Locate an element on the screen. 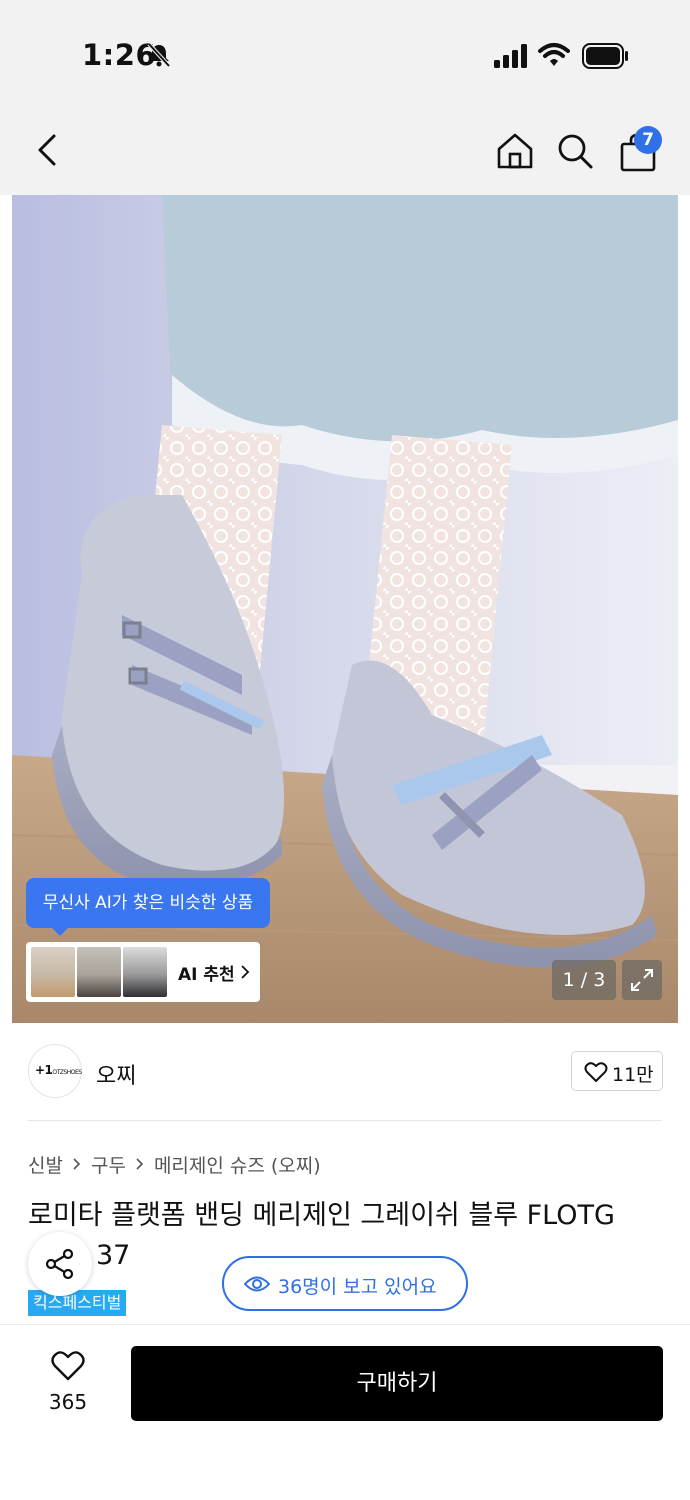 This screenshot has height=1500, width=690. viewers-count-text: 36명이 보고 있어요 is located at coordinates (357, 1287).